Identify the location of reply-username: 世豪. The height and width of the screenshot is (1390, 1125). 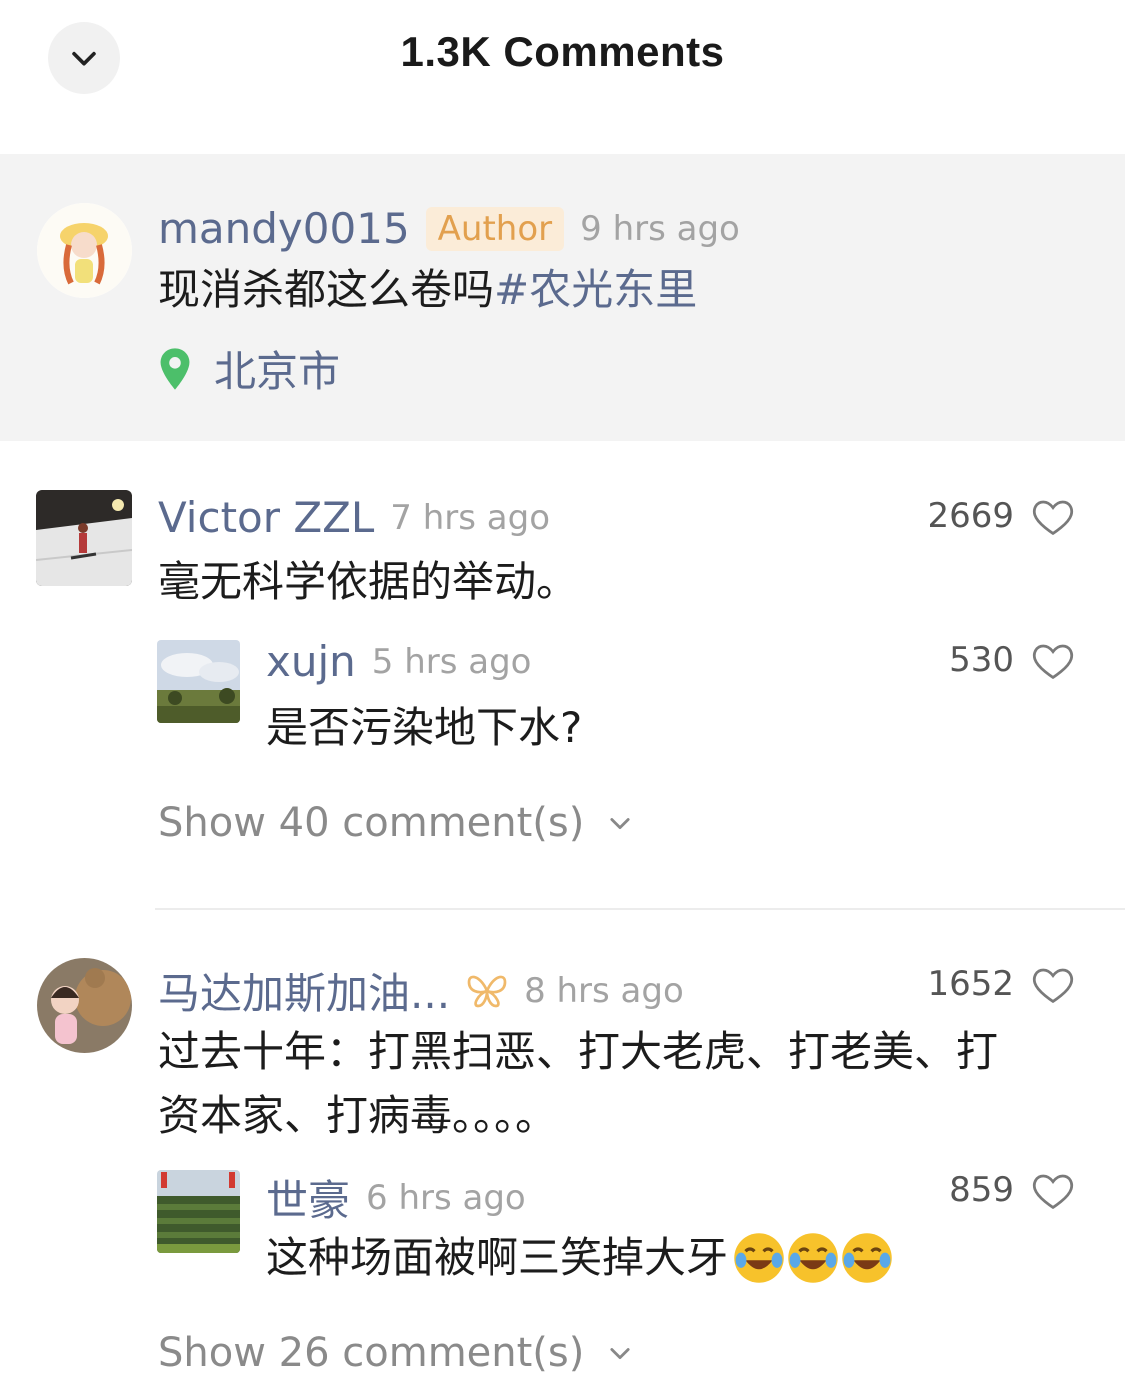
(308, 1197).